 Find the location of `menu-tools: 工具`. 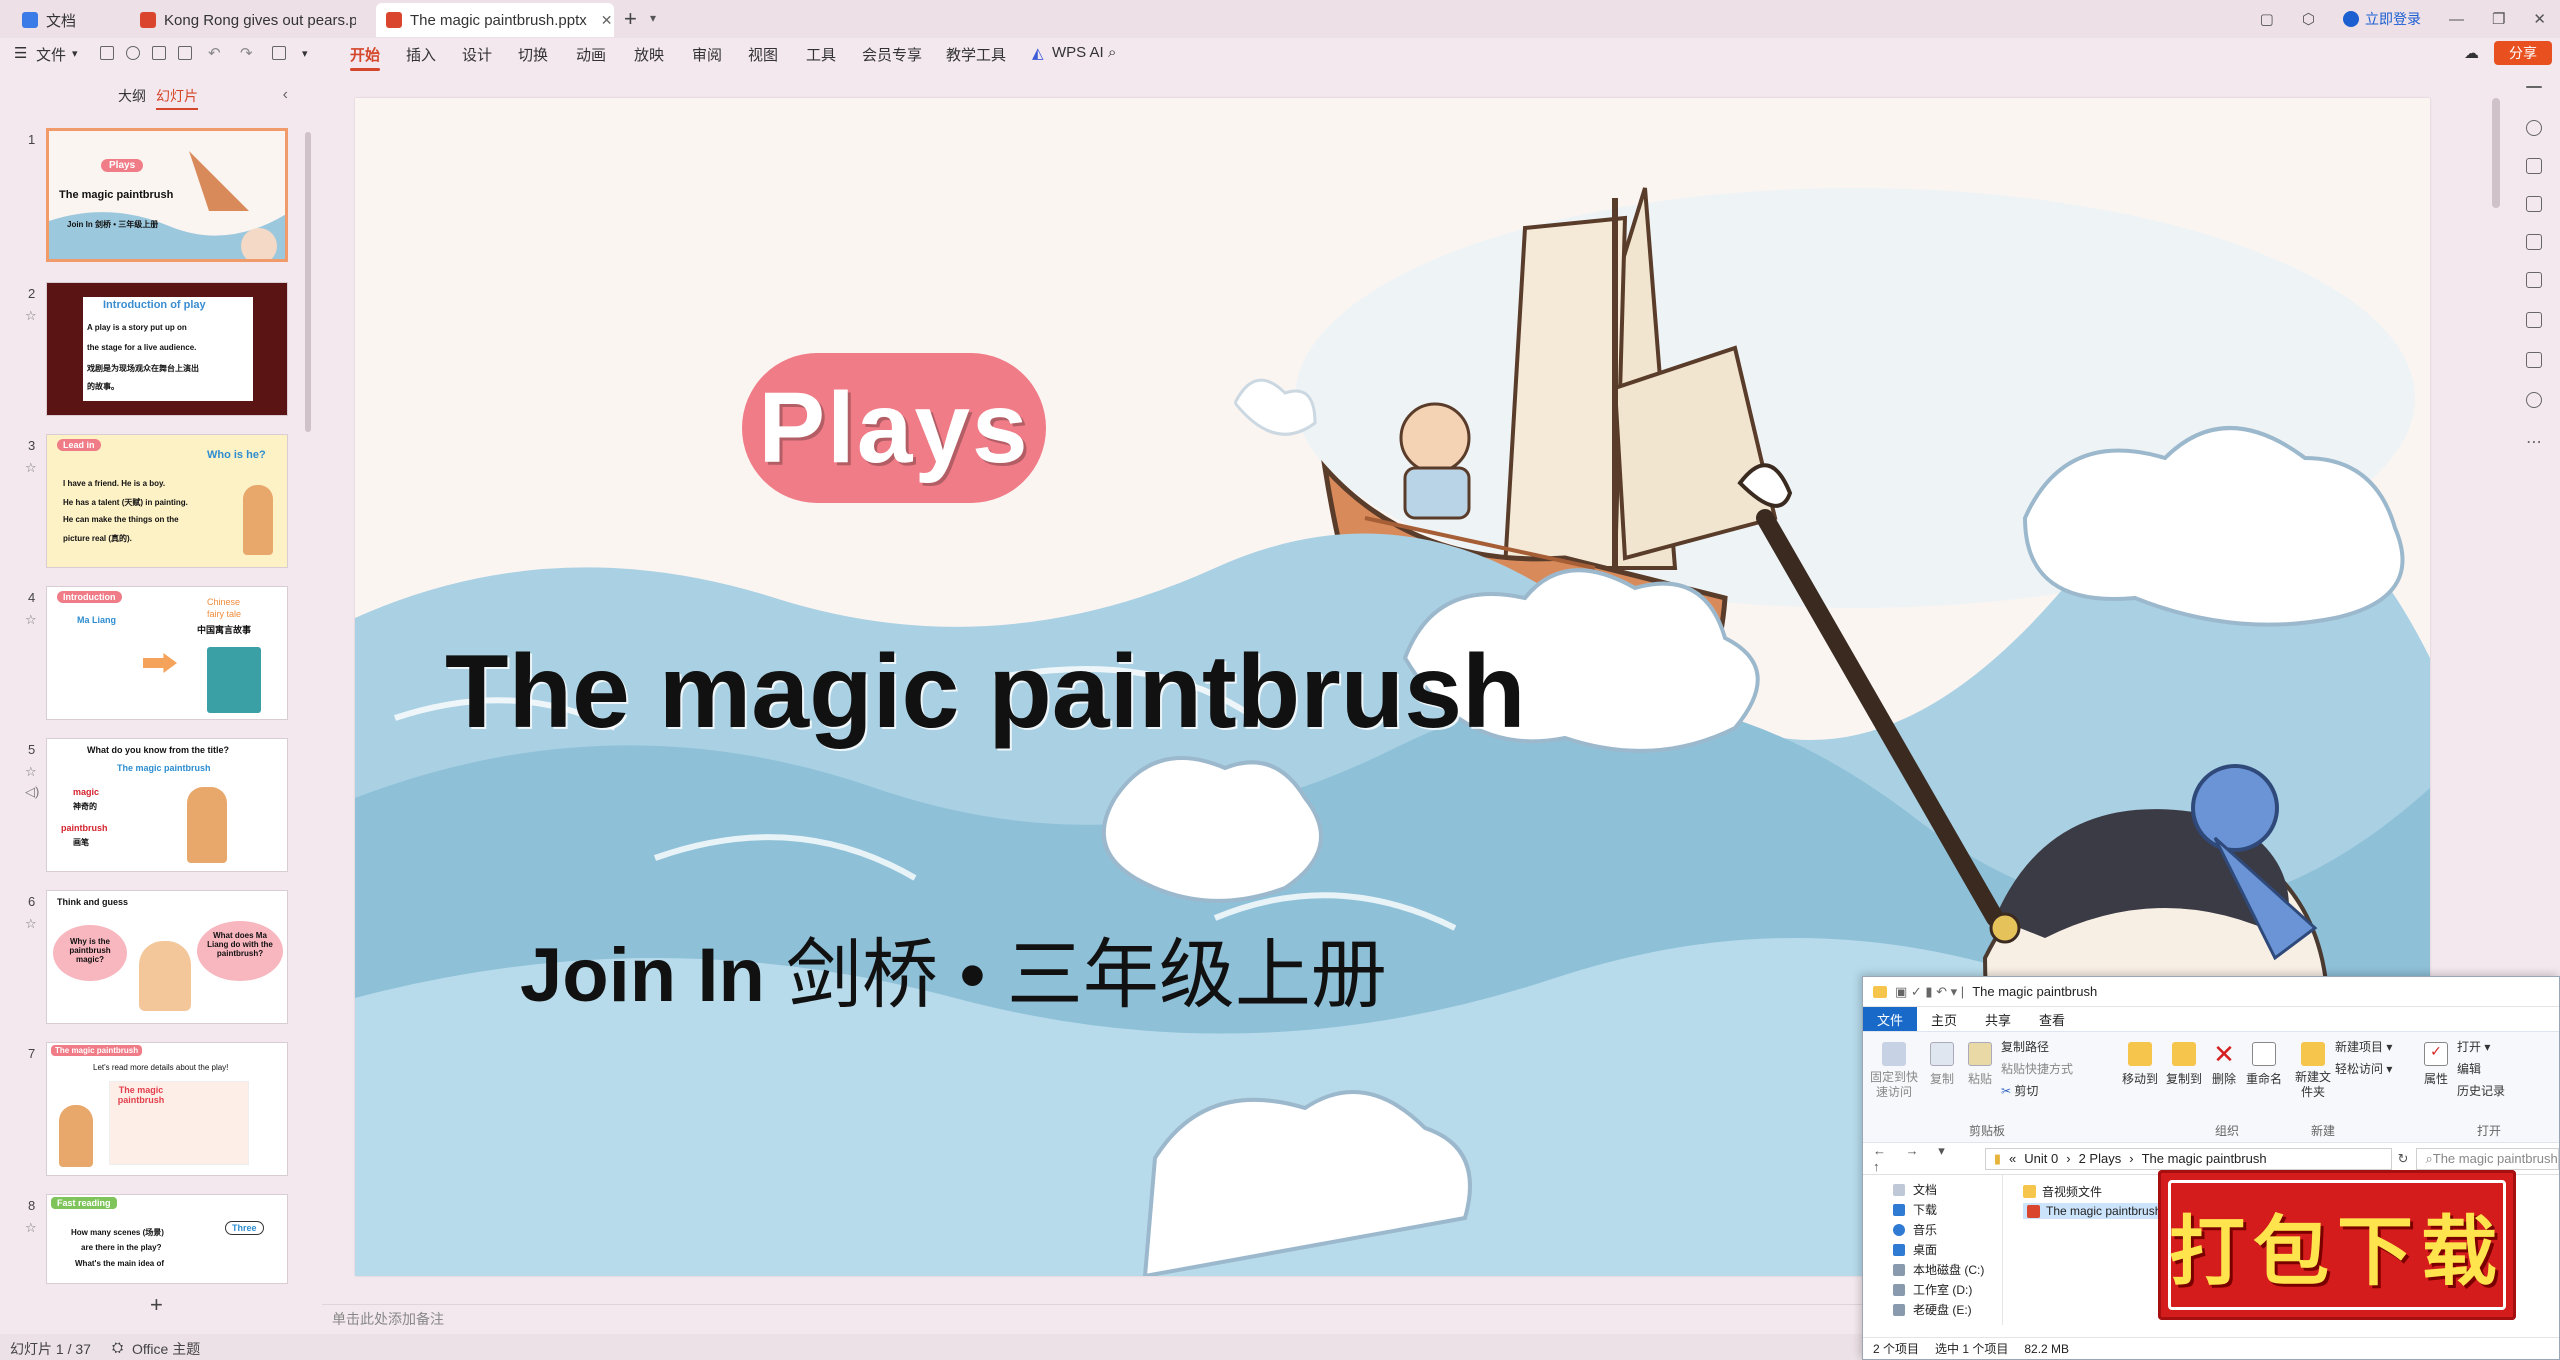

menu-tools: 工具 is located at coordinates (821, 54).